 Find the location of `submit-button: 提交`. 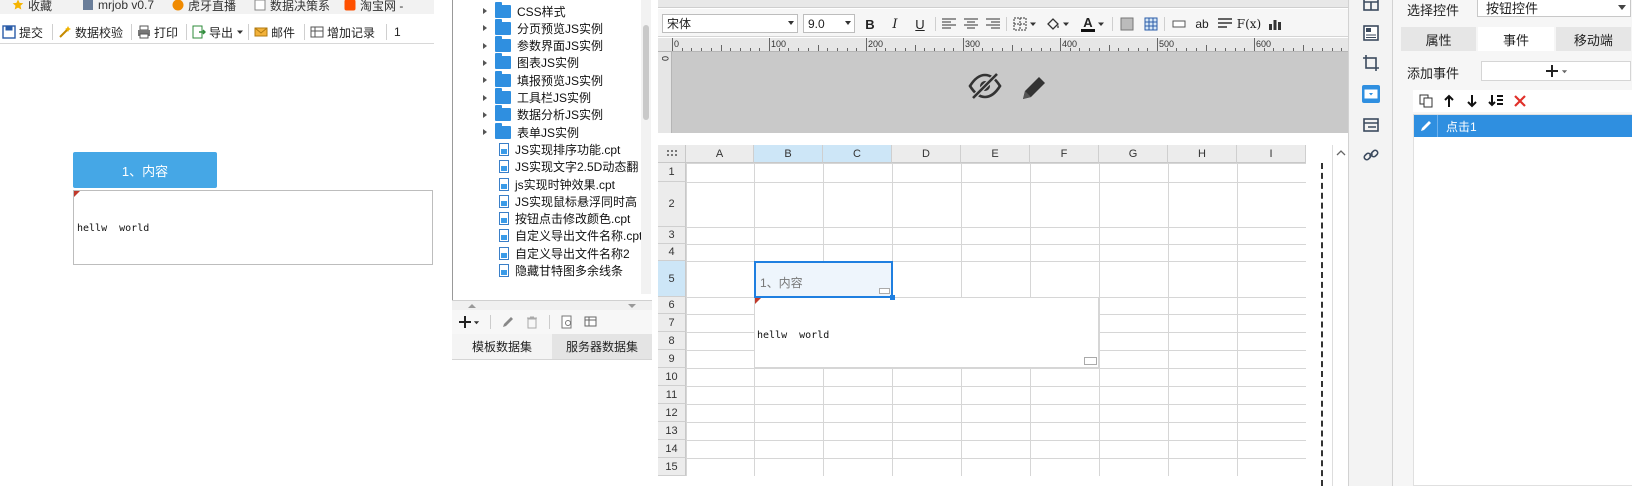

submit-button: 提交 is located at coordinates (22, 32).